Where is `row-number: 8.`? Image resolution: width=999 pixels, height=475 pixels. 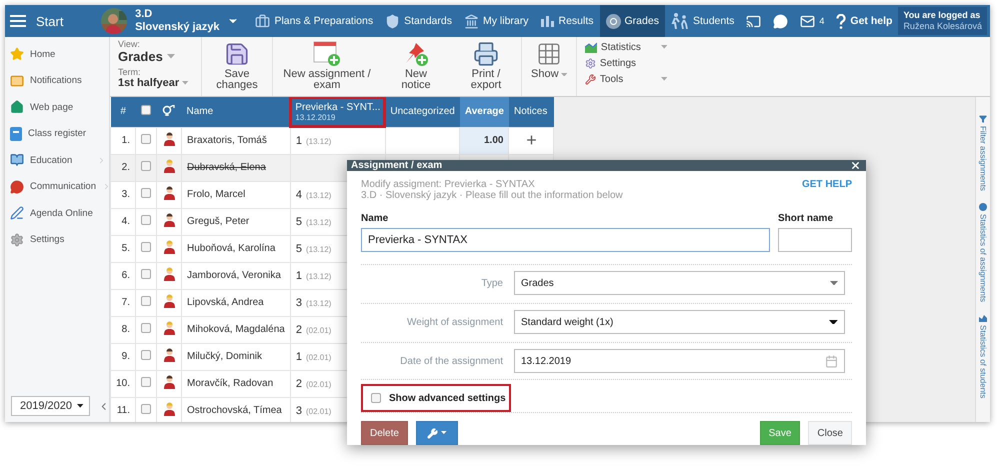 row-number: 8. is located at coordinates (126, 329).